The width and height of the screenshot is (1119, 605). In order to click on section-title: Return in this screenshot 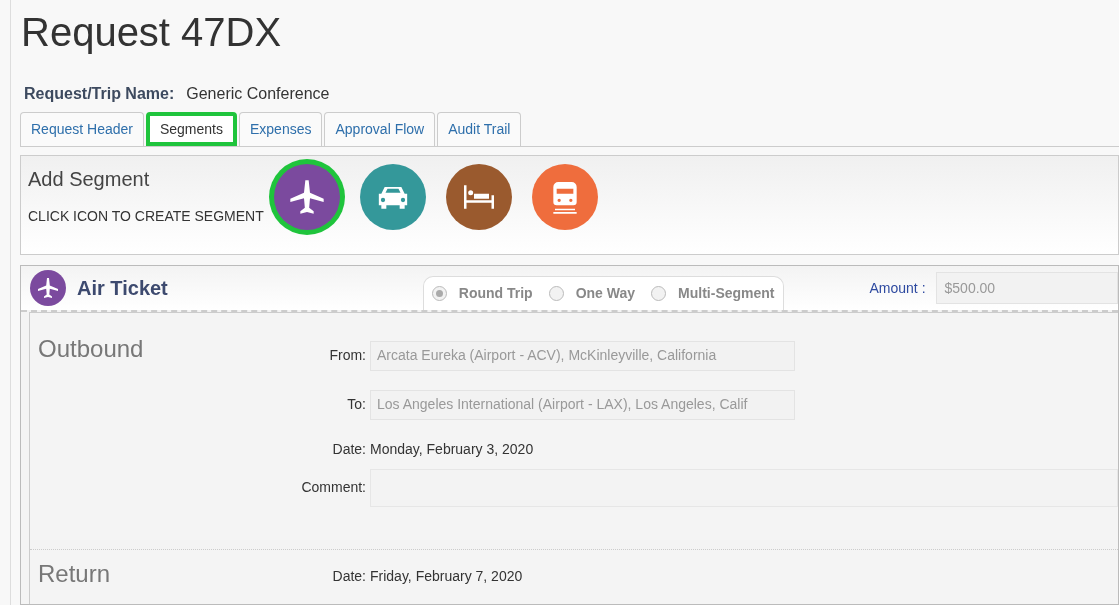, I will do `click(74, 574)`.